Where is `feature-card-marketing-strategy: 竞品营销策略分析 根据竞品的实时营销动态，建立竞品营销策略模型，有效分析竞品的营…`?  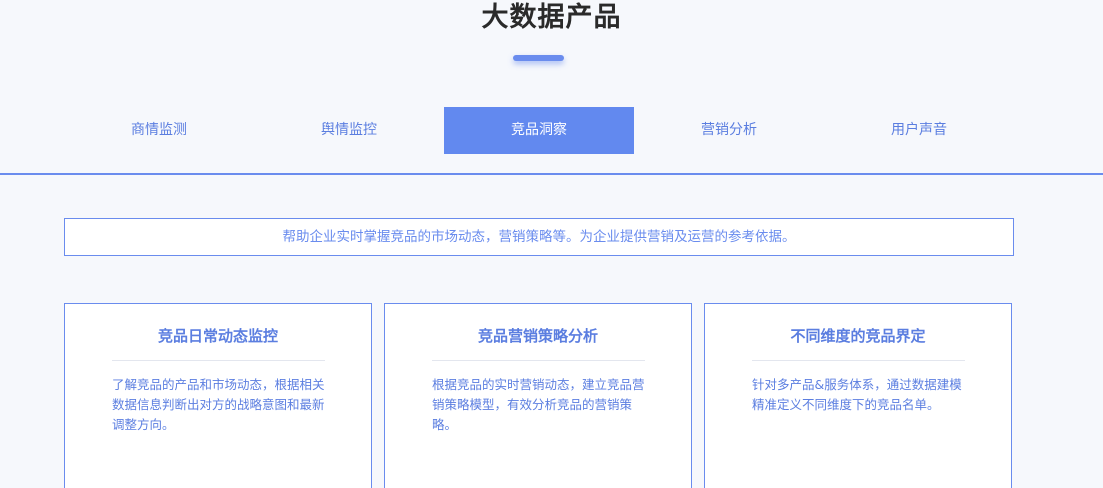
feature-card-marketing-strategy: 竞品营销策略分析 根据竞品的实时营销动态，建立竞品营销策略模型，有效分析竞品的营… is located at coordinates (538, 395).